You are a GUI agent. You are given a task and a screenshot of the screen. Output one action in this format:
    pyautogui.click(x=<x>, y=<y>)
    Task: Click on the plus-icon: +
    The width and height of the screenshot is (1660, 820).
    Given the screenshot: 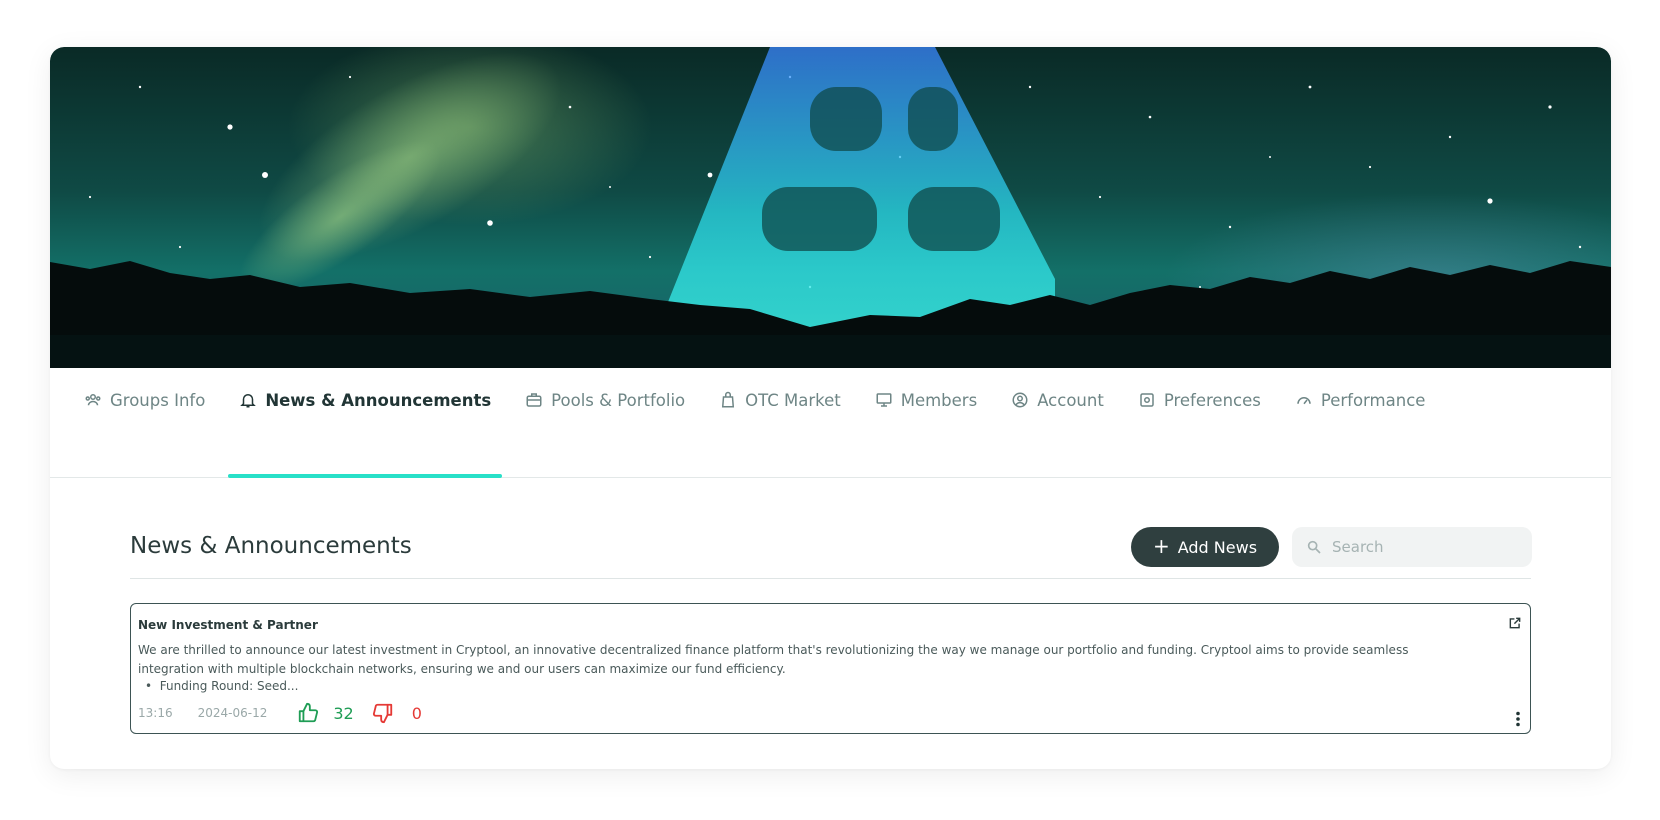 What is the action you would take?
    pyautogui.click(x=1161, y=546)
    